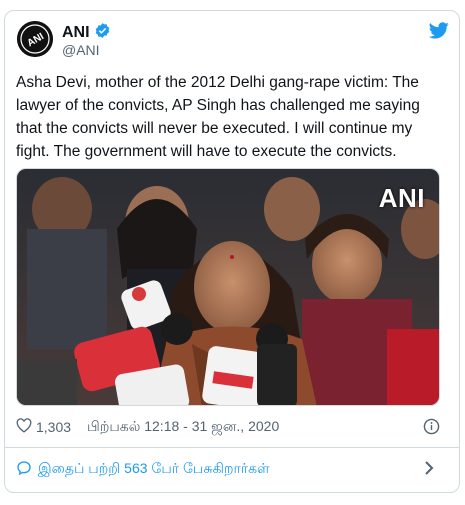  Describe the element at coordinates (54, 427) in the screenshot. I see `like-count: 1,303` at that location.